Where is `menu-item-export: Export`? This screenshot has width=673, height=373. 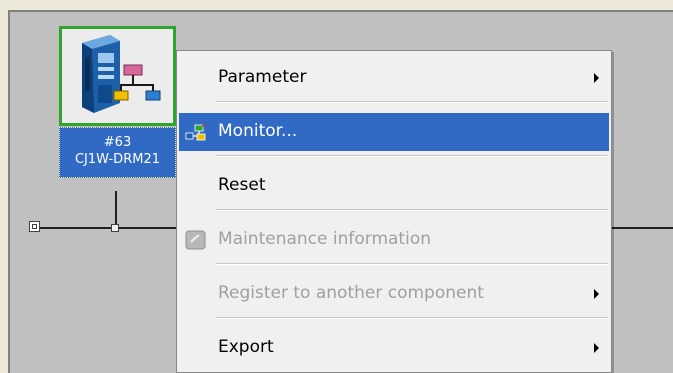 menu-item-export: Export is located at coordinates (394, 348).